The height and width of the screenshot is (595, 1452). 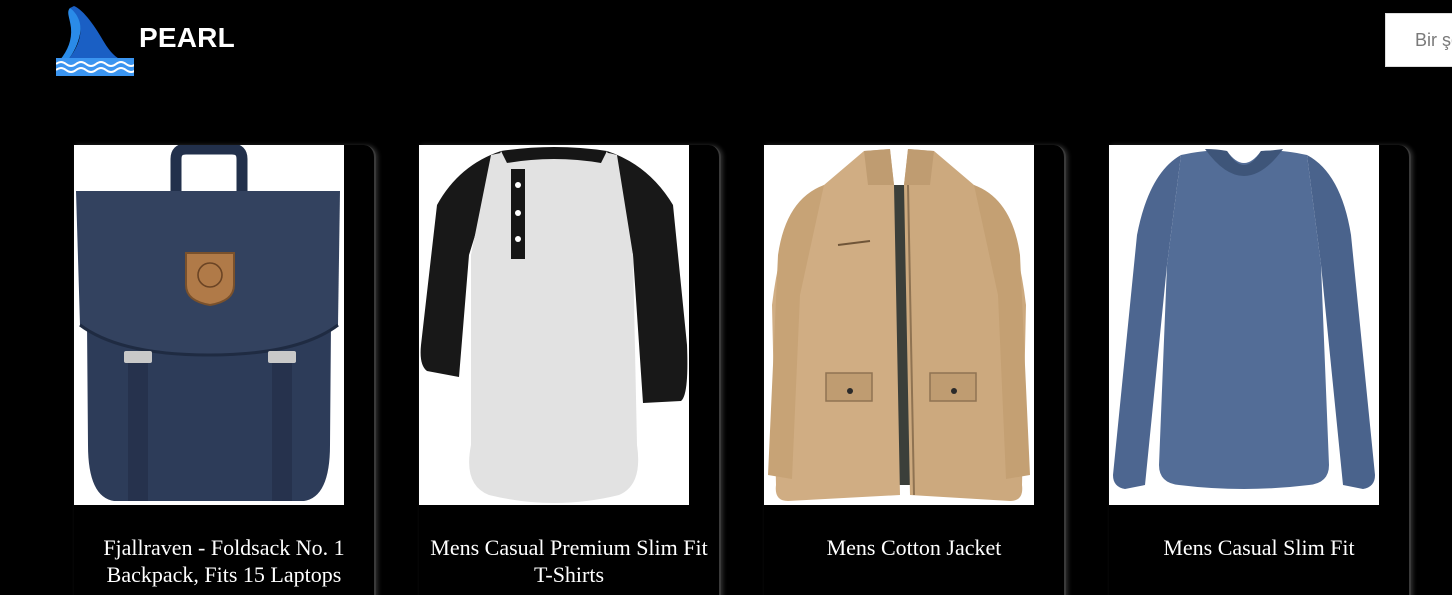 What do you see at coordinates (1418, 40) in the screenshot?
I see `search-input` at bounding box center [1418, 40].